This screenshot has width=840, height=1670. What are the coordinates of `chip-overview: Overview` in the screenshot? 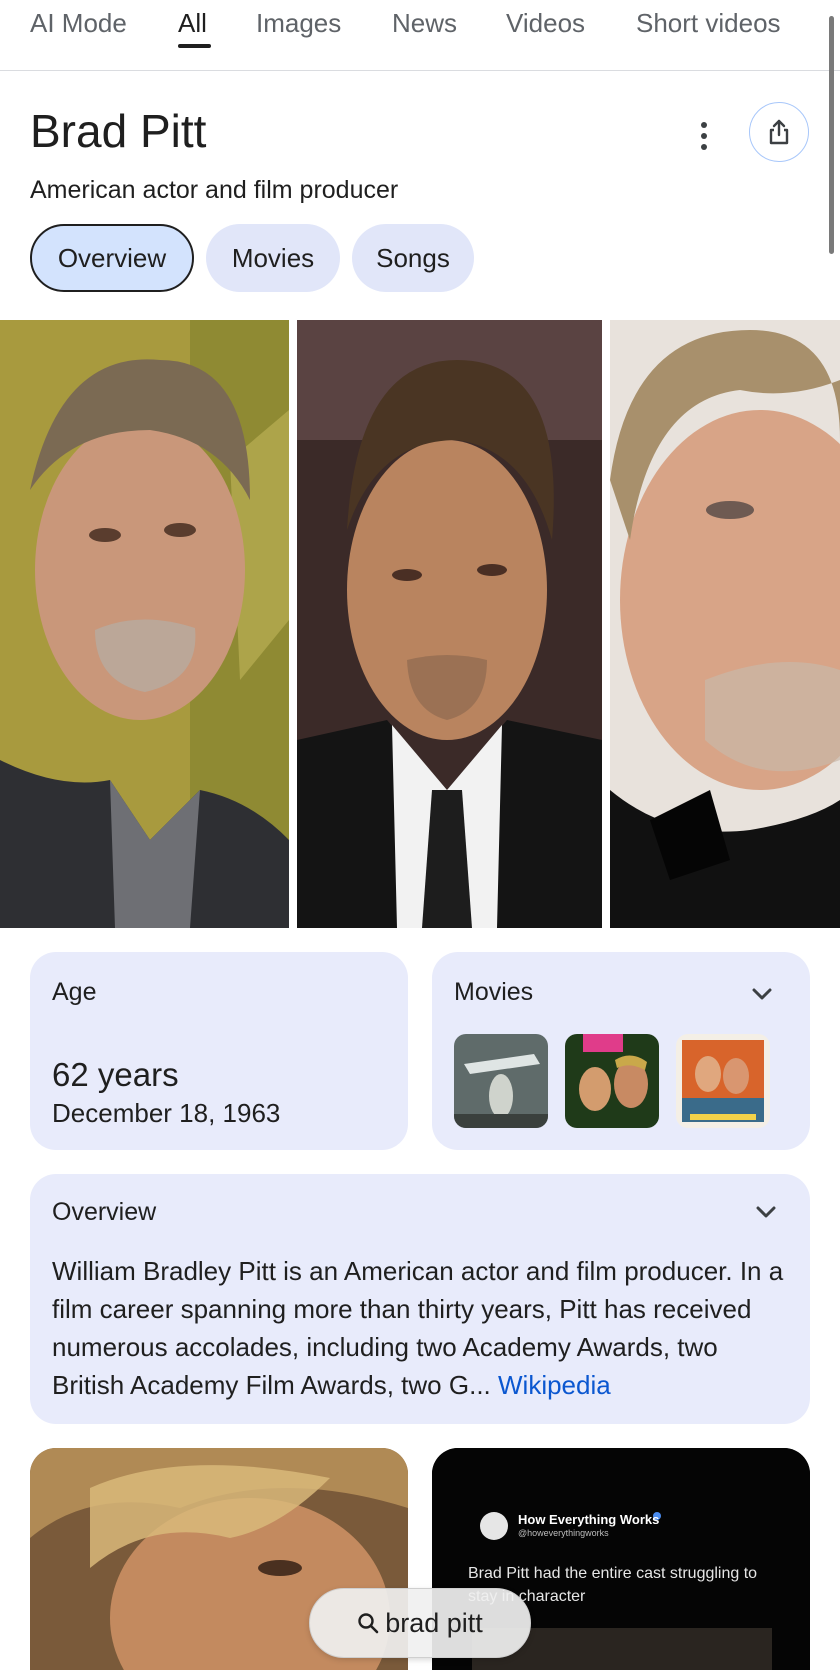 It's located at (112, 258).